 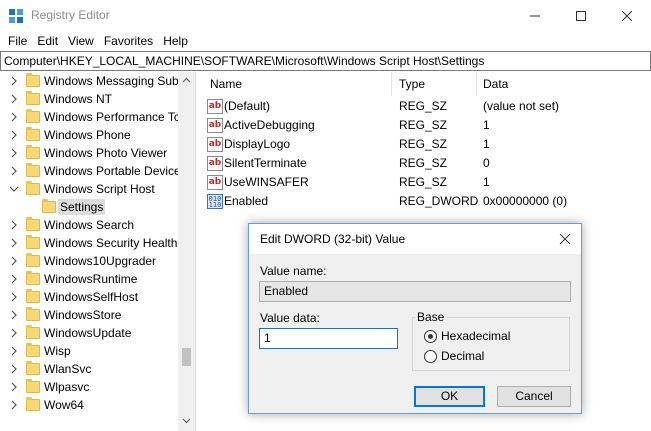 I want to click on minimize-button, so click(x=535, y=15).